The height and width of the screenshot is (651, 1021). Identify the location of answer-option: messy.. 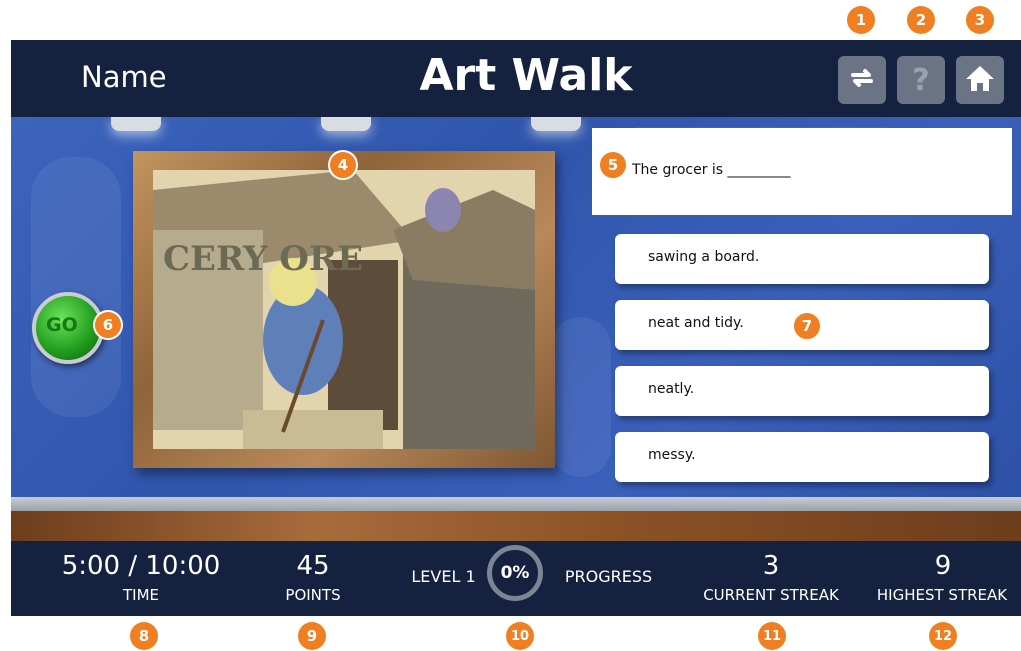
(802, 457).